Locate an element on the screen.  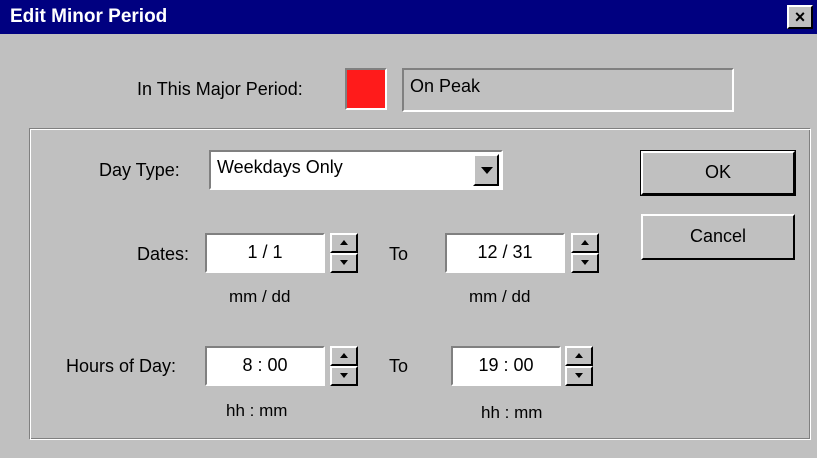
dates-to-label: To is located at coordinates (399, 254).